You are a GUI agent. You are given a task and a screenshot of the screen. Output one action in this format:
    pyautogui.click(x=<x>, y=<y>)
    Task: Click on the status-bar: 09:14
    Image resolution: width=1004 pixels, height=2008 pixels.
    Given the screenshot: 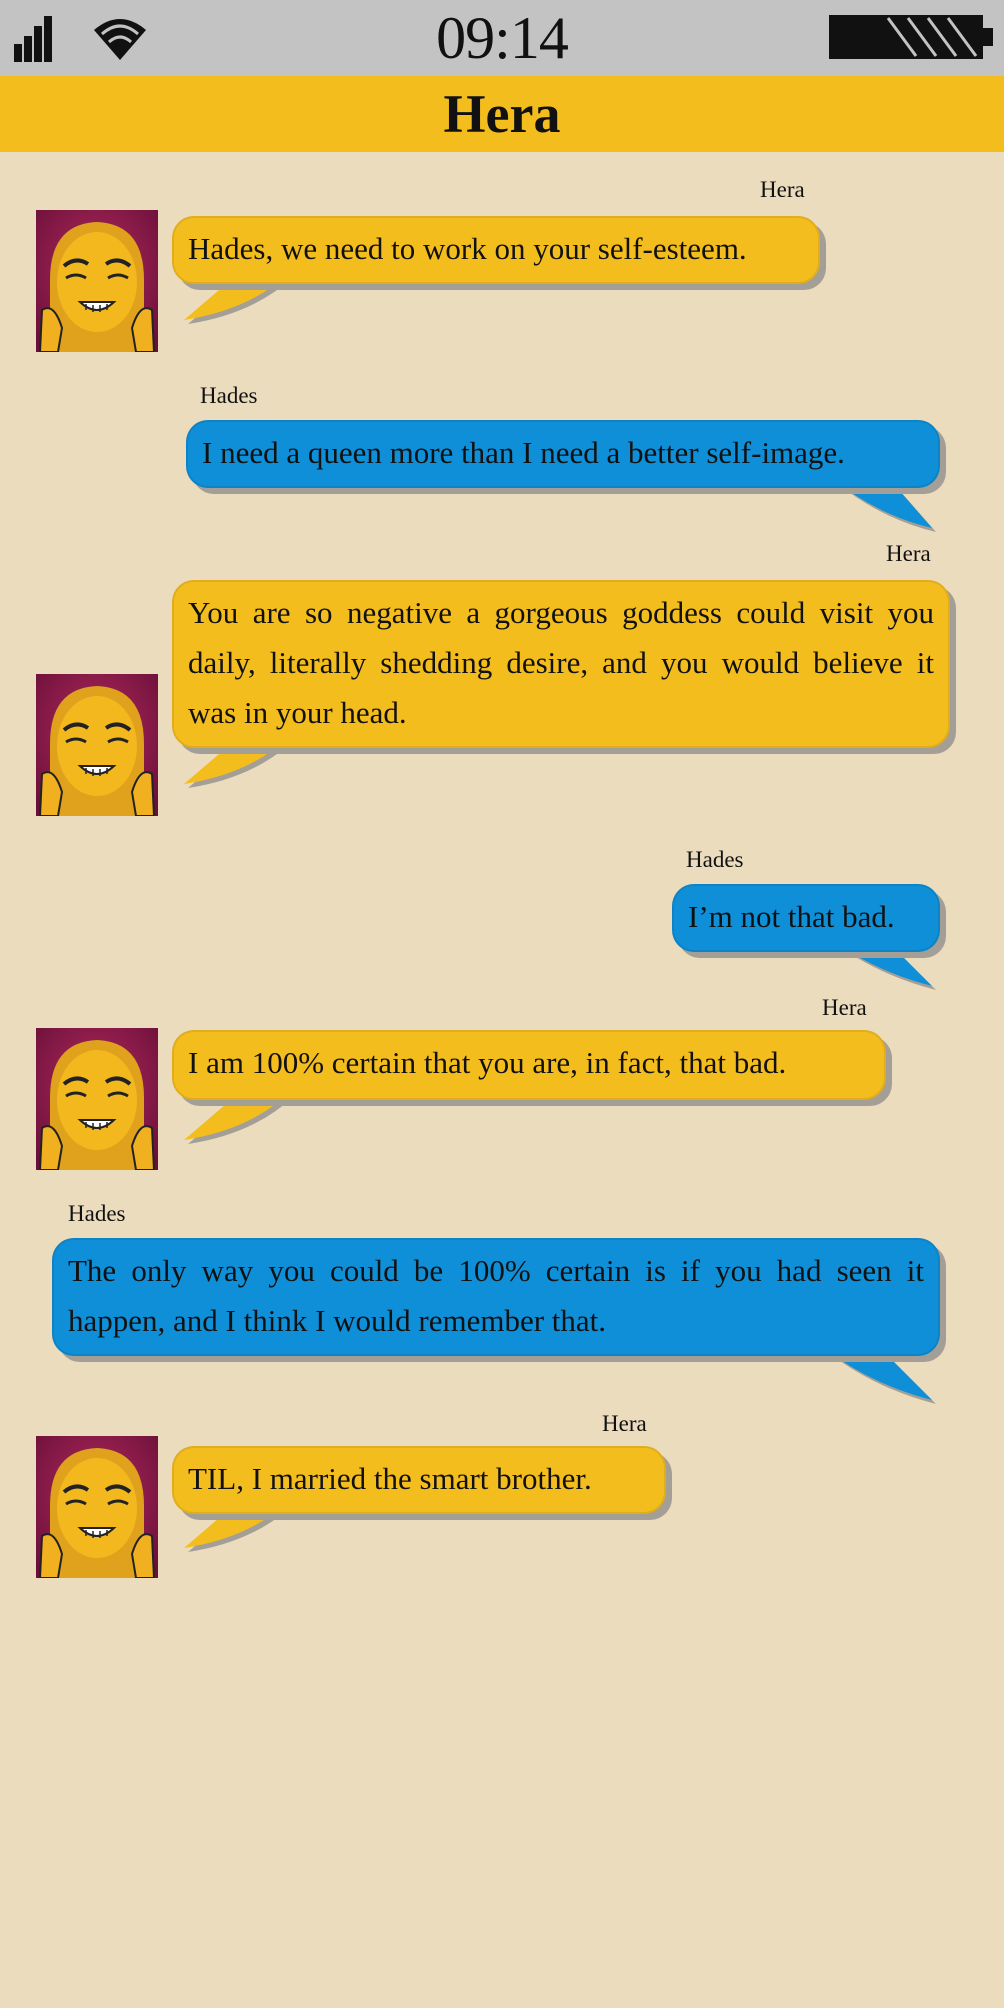 What is the action you would take?
    pyautogui.click(x=502, y=38)
    